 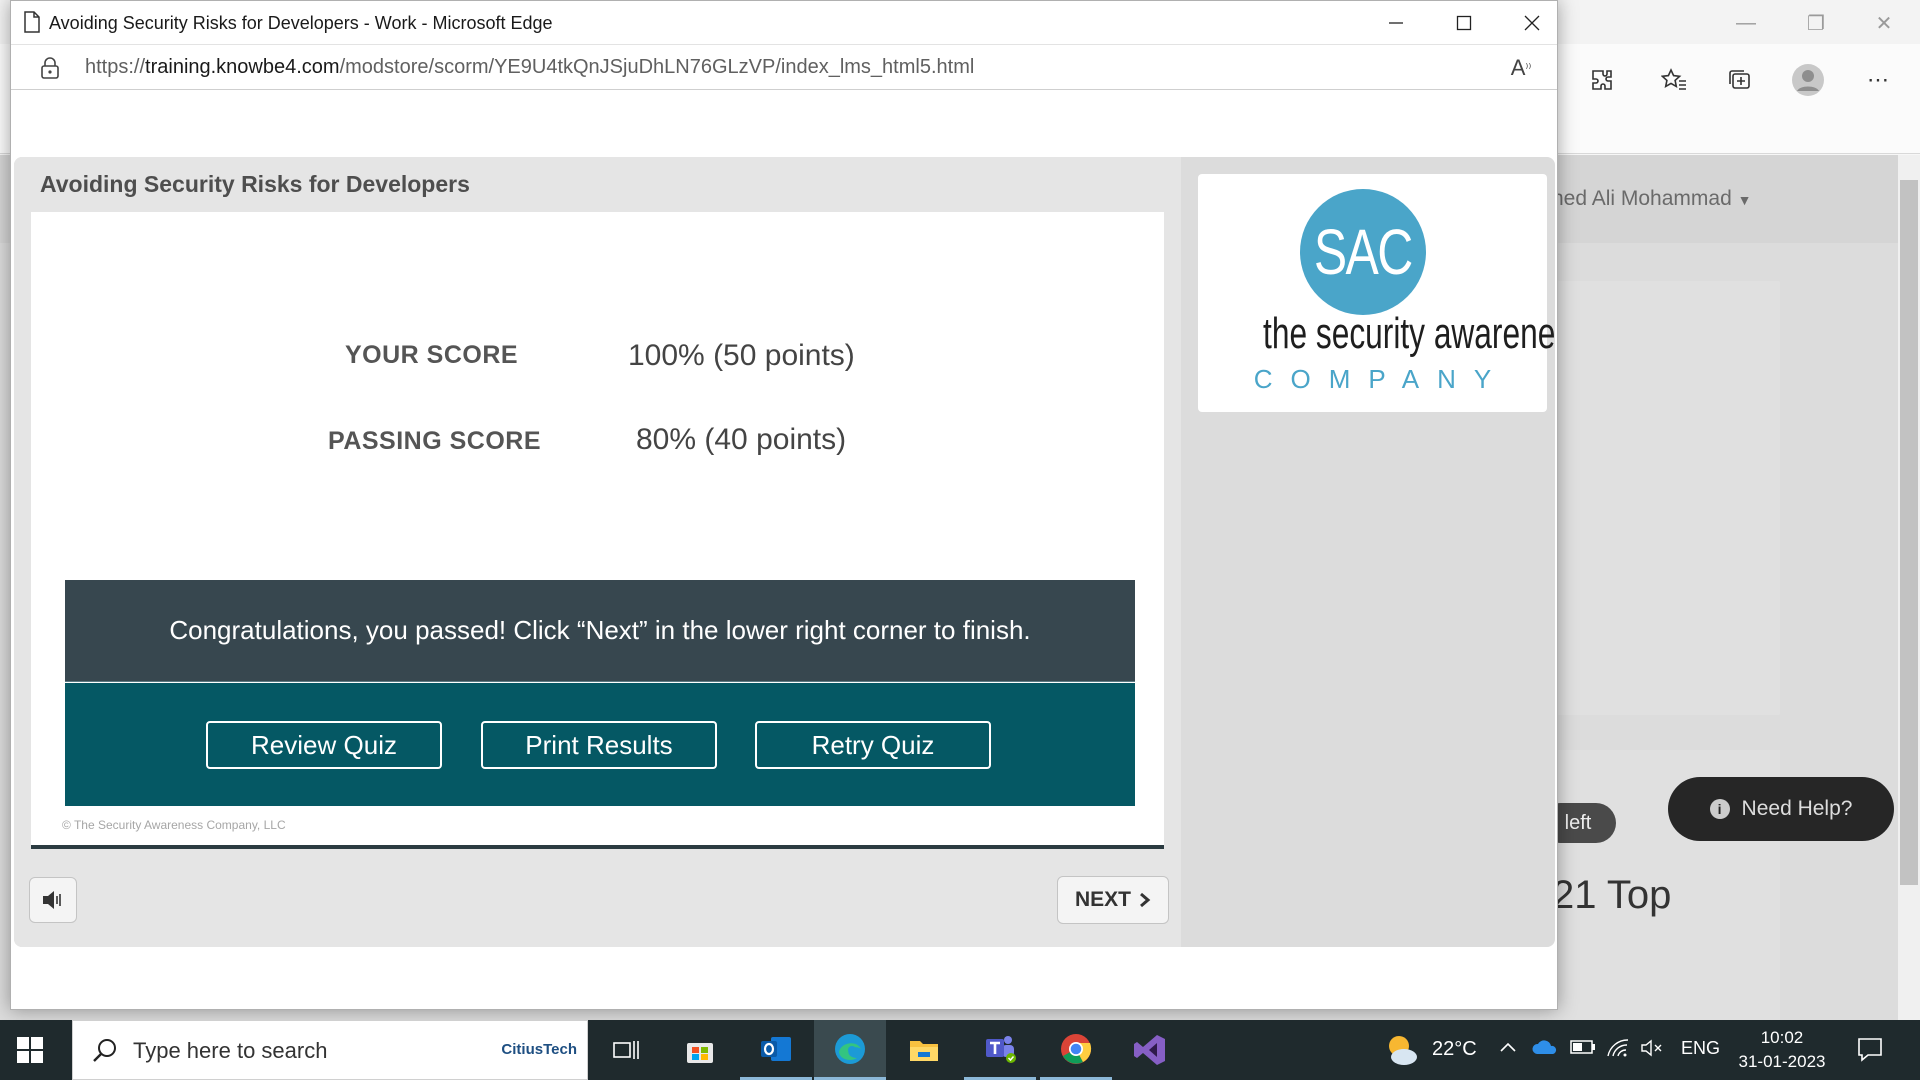 What do you see at coordinates (1402, 1050) in the screenshot?
I see `weather-icon` at bounding box center [1402, 1050].